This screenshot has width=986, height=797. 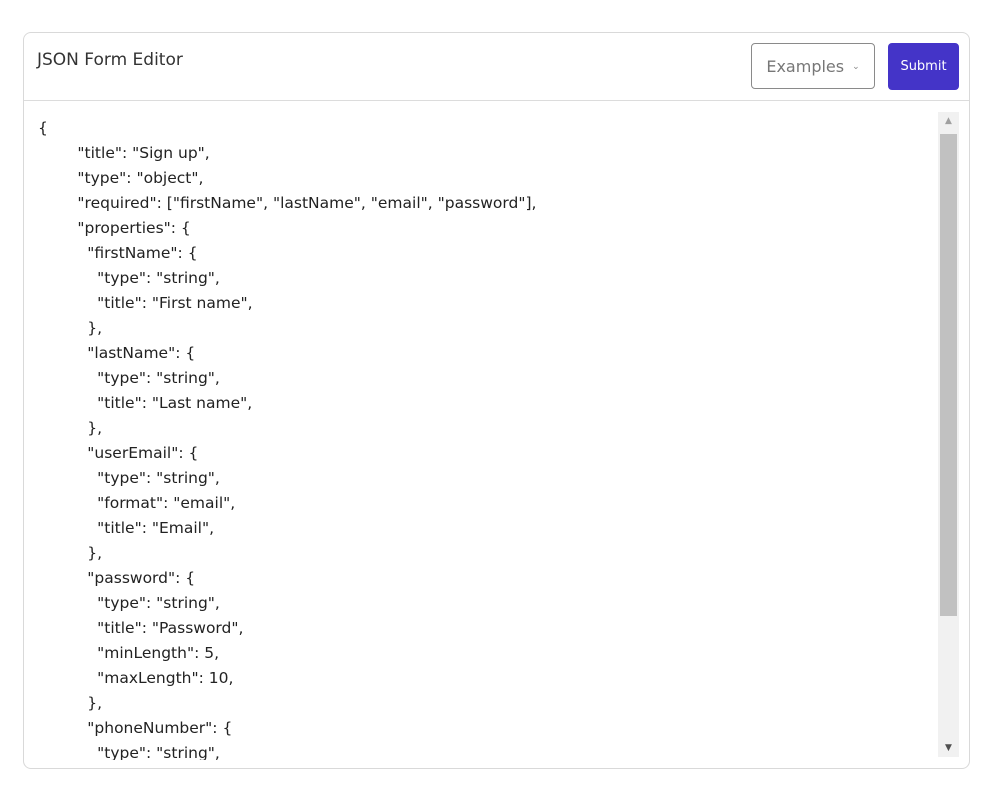 What do you see at coordinates (948, 748) in the screenshot?
I see `arrow-down-icon: ▼` at bounding box center [948, 748].